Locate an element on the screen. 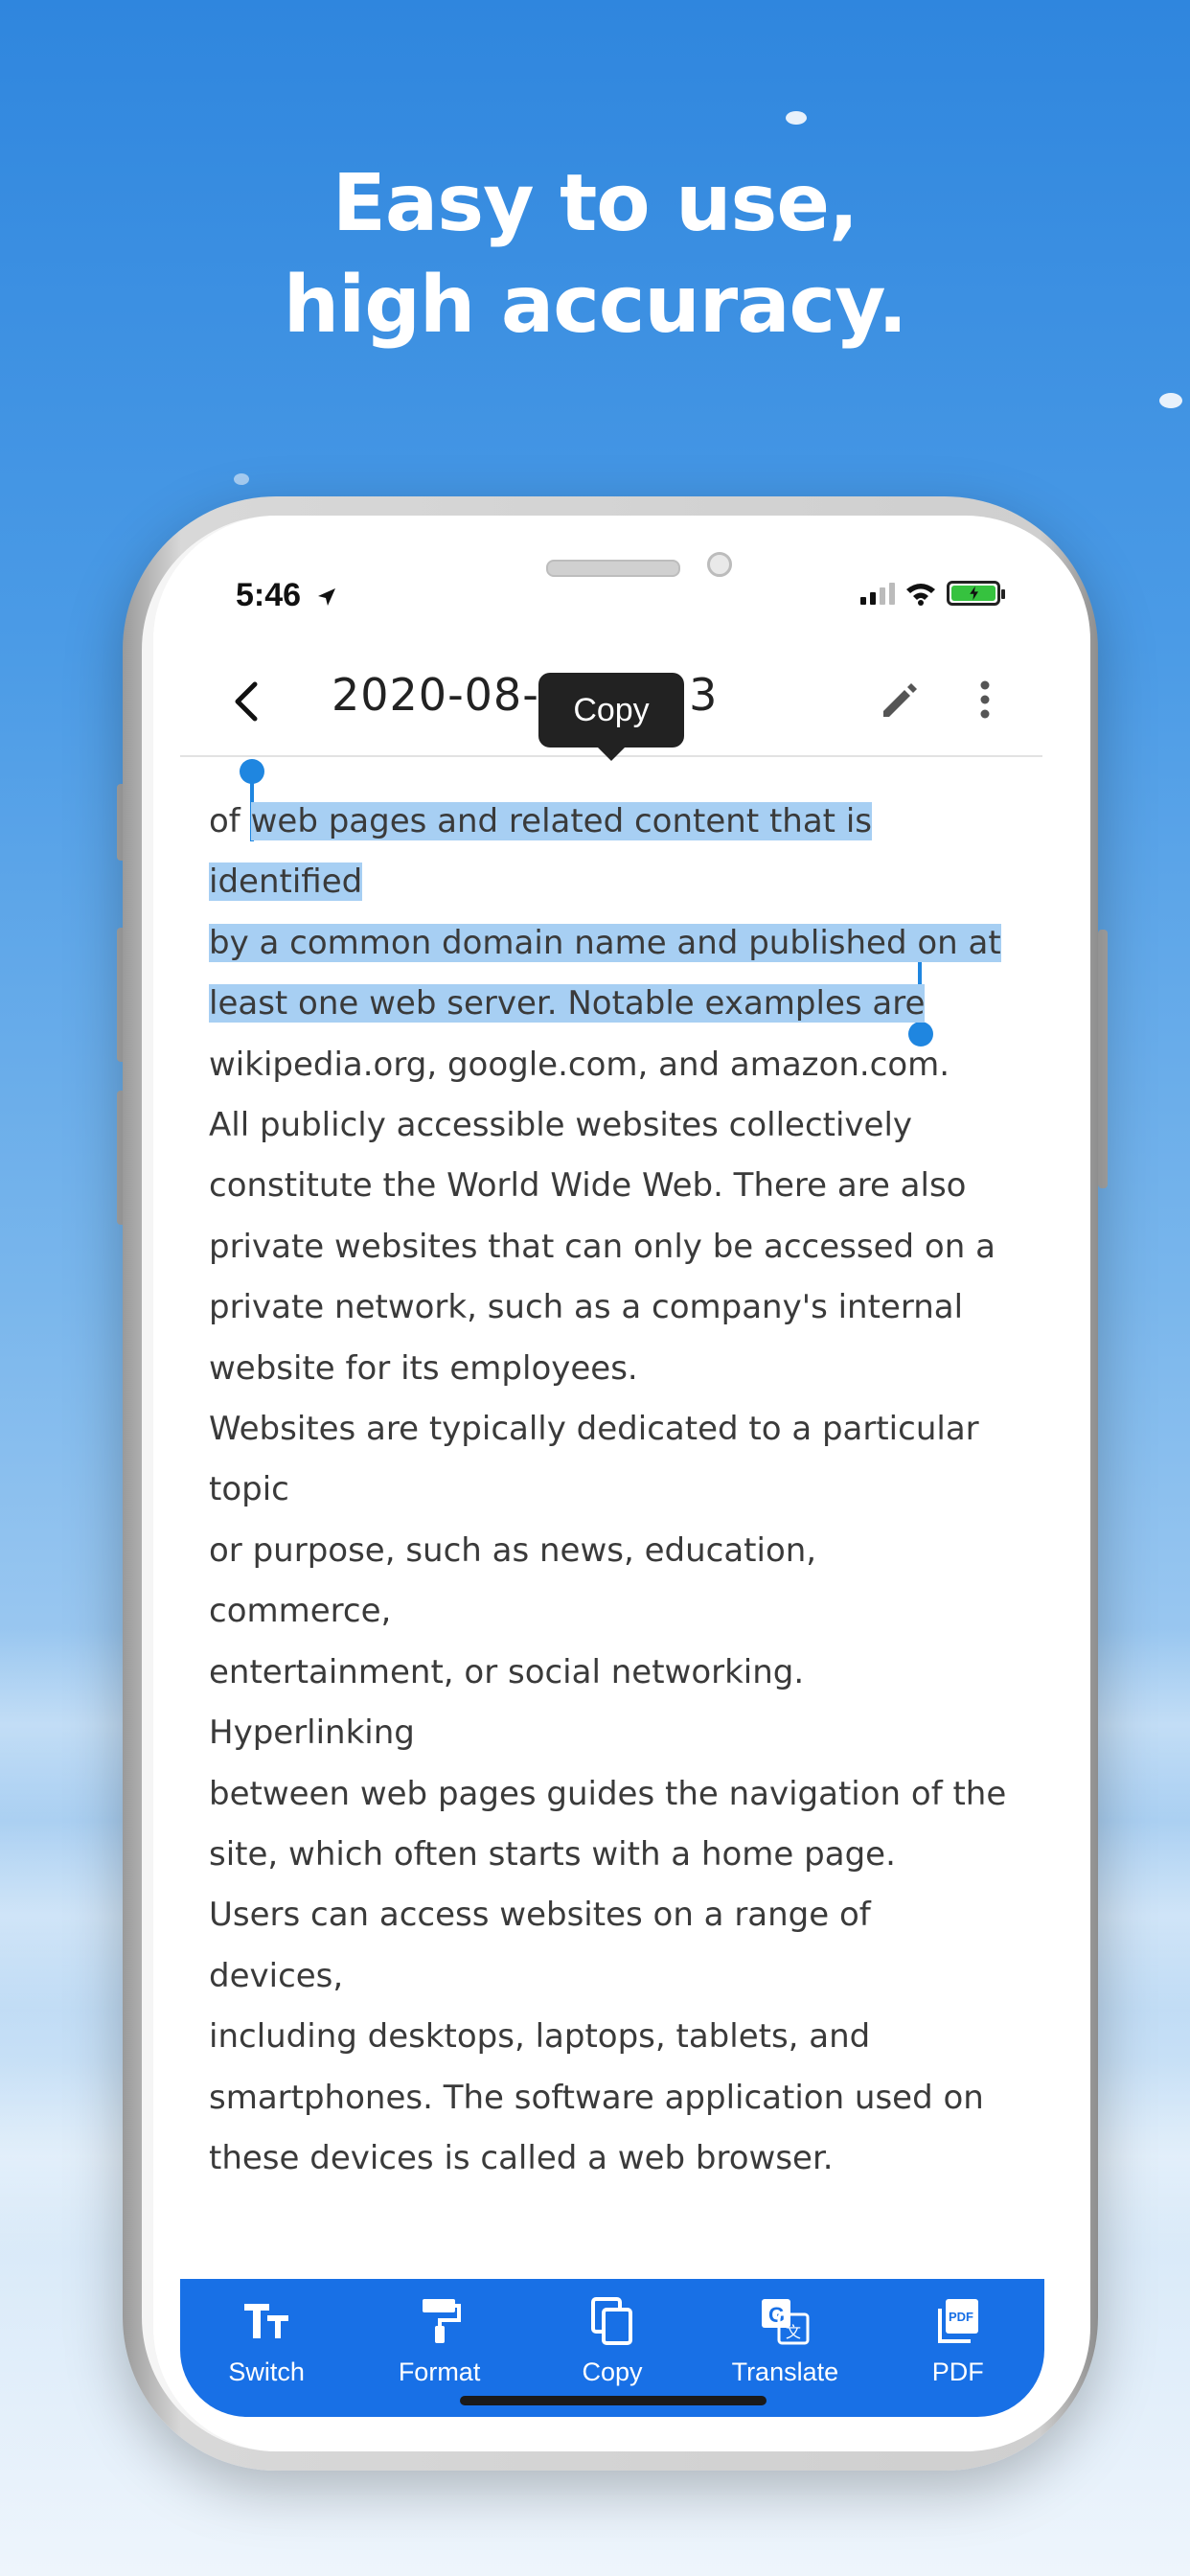  text-line: these devices is called a web browser. is located at coordinates (611, 2158).